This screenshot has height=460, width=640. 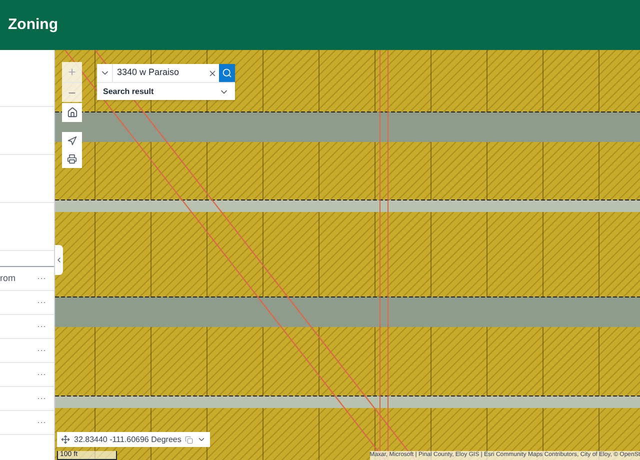 I want to click on copy-icon, so click(x=189, y=440).